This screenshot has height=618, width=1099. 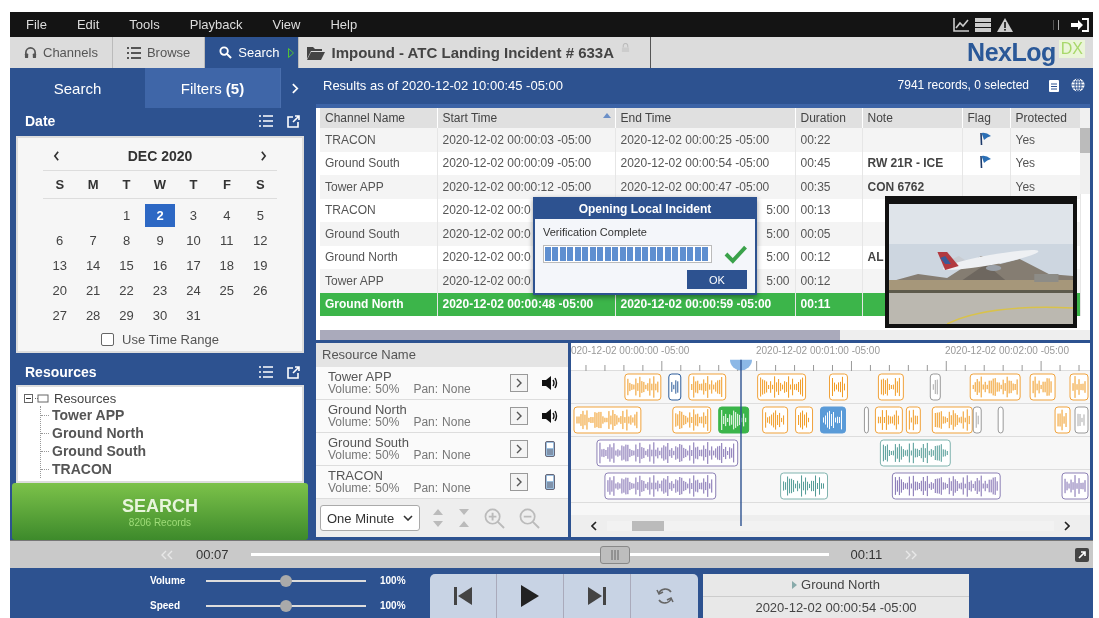 What do you see at coordinates (795, 584) in the screenshot?
I see `play-indicator-icon` at bounding box center [795, 584].